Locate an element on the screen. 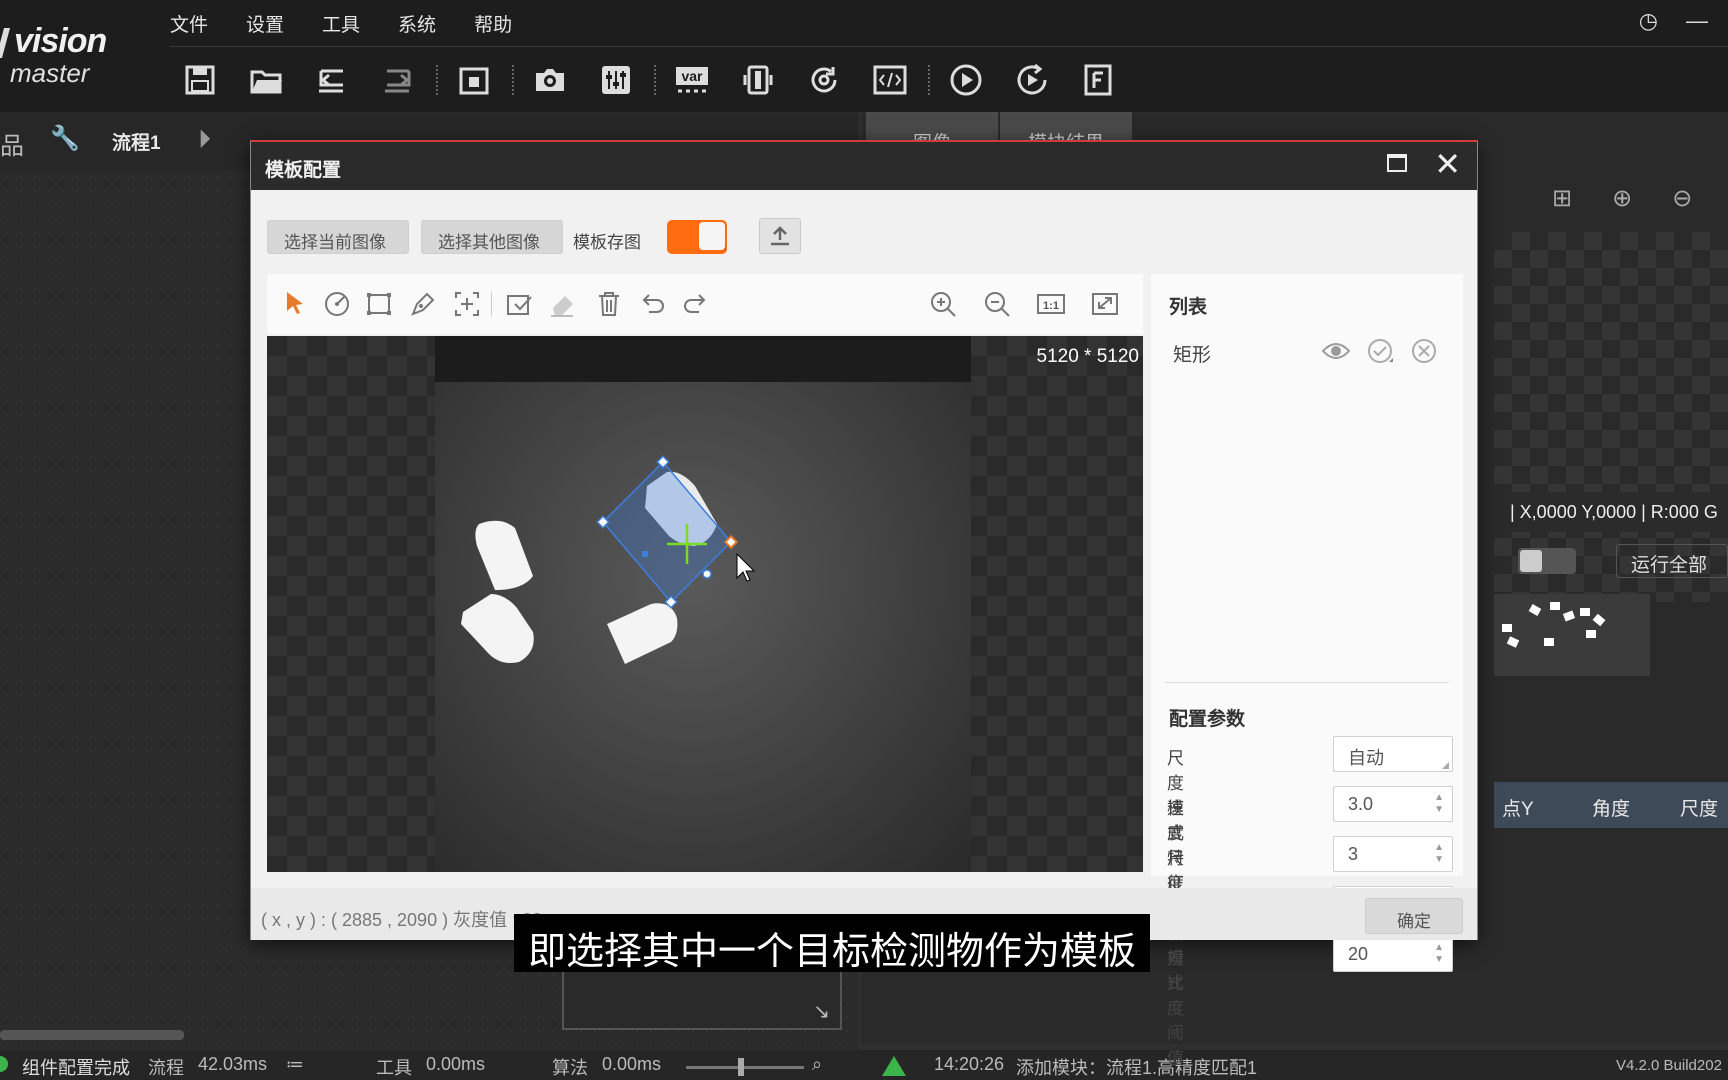 The width and height of the screenshot is (1728, 1080). template-save-image-label: 模板存图 is located at coordinates (607, 242).